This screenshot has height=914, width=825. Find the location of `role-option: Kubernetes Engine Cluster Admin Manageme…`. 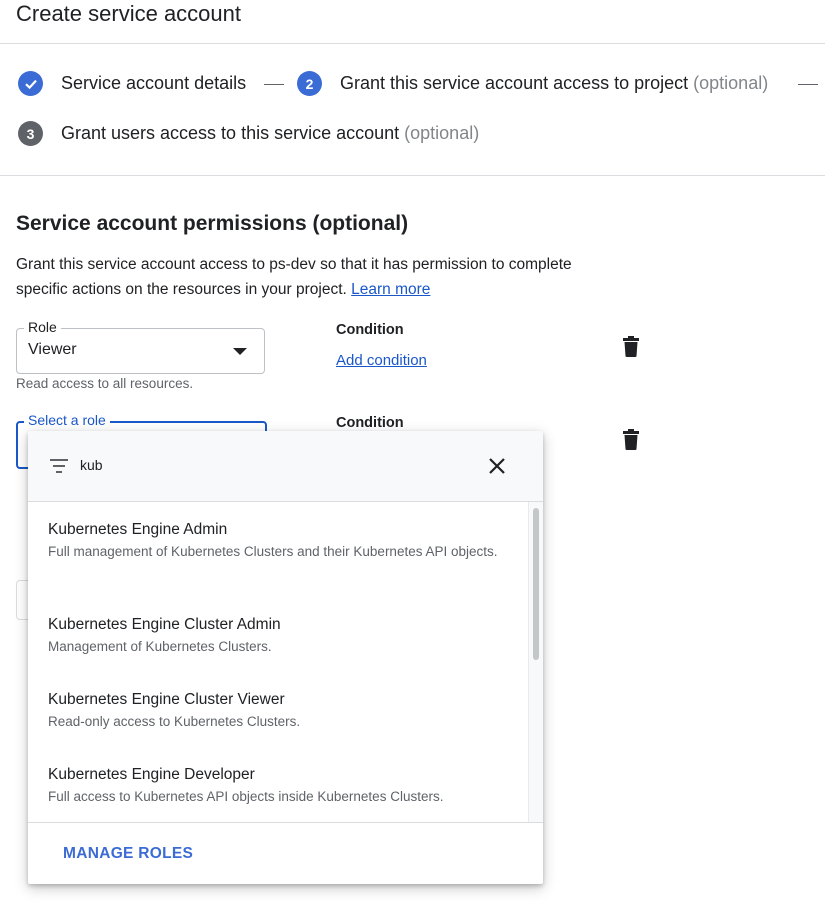

role-option: Kubernetes Engine Cluster Admin Manageme… is located at coordinates (283, 636).